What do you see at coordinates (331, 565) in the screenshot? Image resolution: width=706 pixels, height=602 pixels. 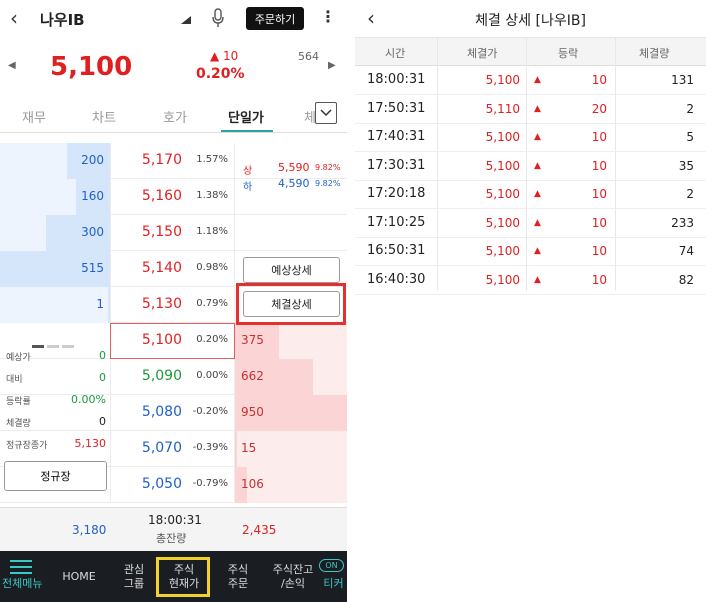 I see `ticker-on-toggle: ON` at bounding box center [331, 565].